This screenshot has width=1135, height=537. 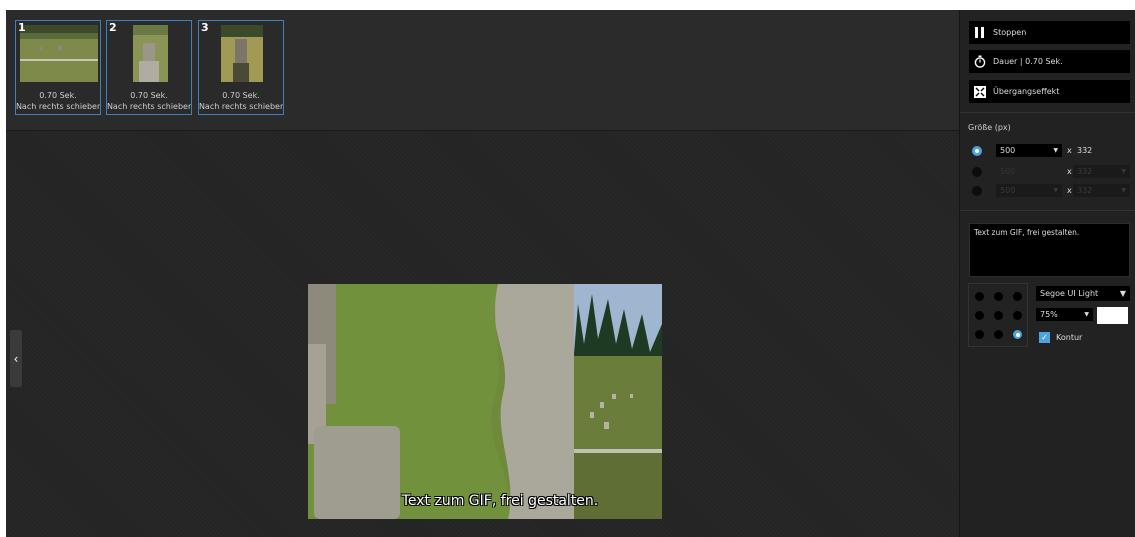 What do you see at coordinates (980, 61) in the screenshot?
I see `stopwatch-icon` at bounding box center [980, 61].